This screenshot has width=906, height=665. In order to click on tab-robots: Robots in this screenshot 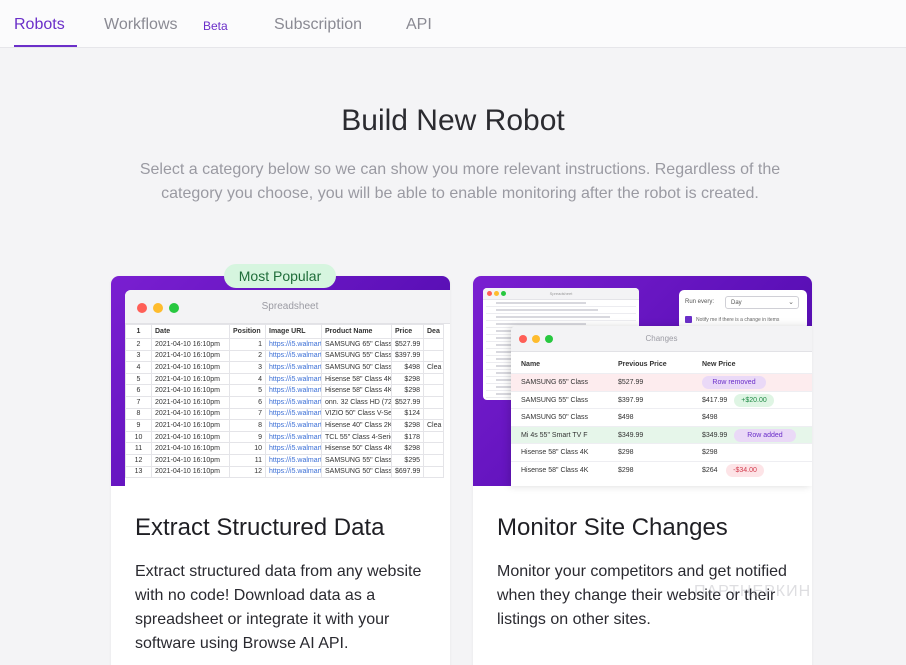, I will do `click(39, 25)`.